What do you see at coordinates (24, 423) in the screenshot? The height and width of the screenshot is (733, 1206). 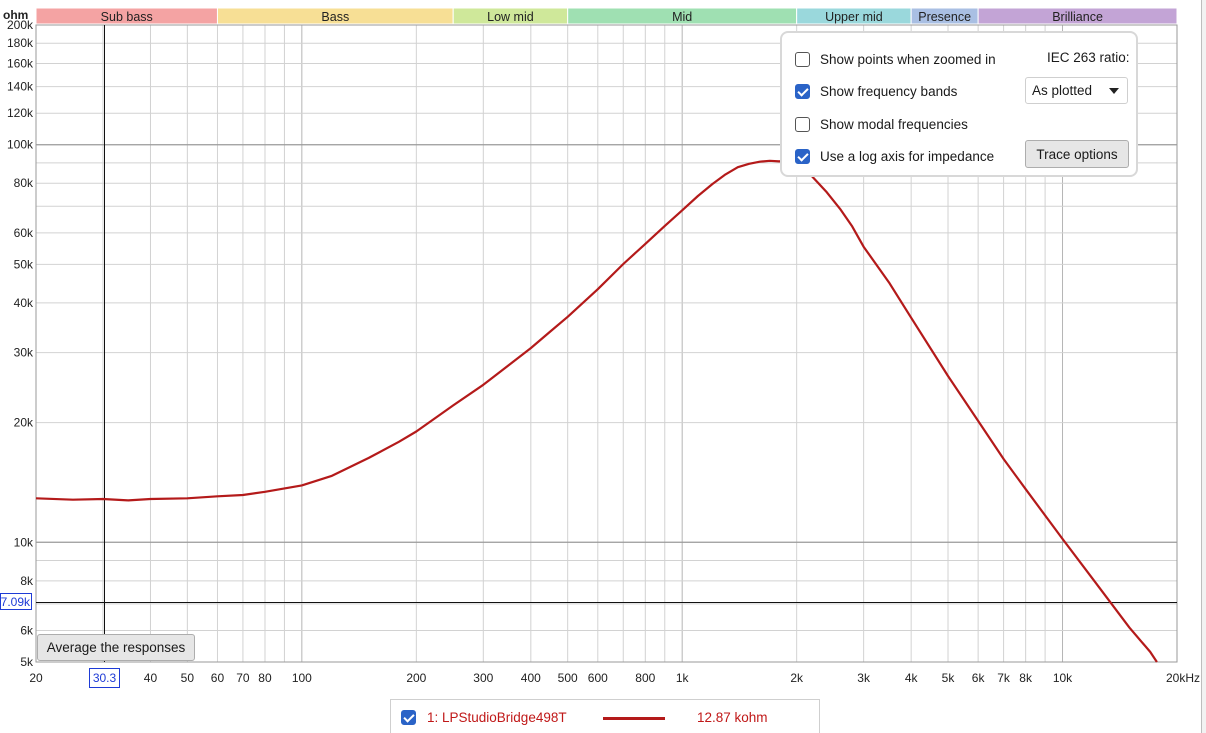 I see `y-tick-label: 20k` at bounding box center [24, 423].